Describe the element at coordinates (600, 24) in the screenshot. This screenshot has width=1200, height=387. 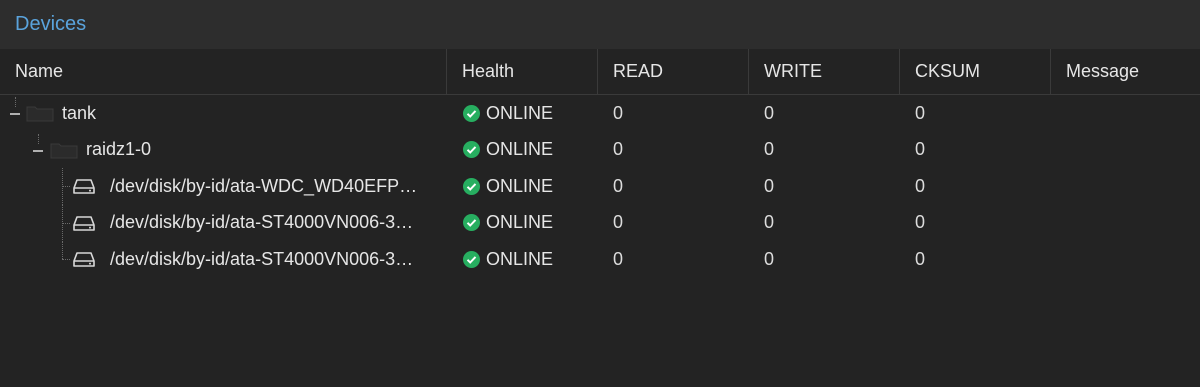
I see `panel-header: Devices` at that location.